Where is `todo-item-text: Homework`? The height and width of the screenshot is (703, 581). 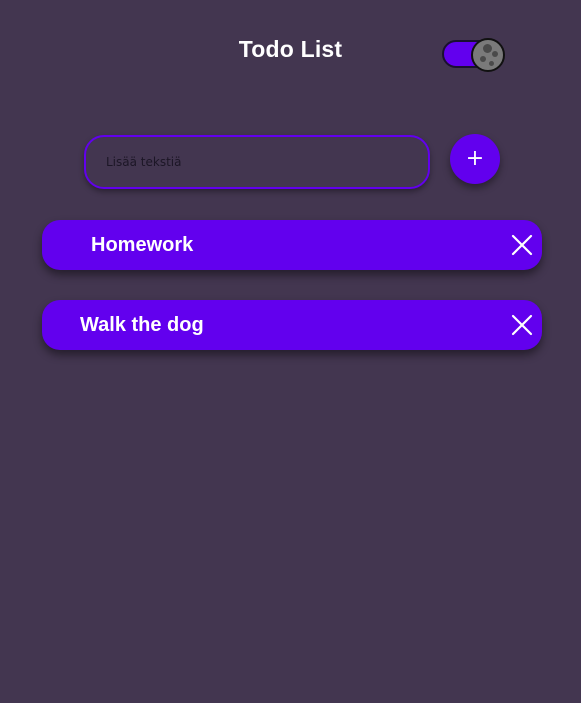 todo-item-text: Homework is located at coordinates (142, 245).